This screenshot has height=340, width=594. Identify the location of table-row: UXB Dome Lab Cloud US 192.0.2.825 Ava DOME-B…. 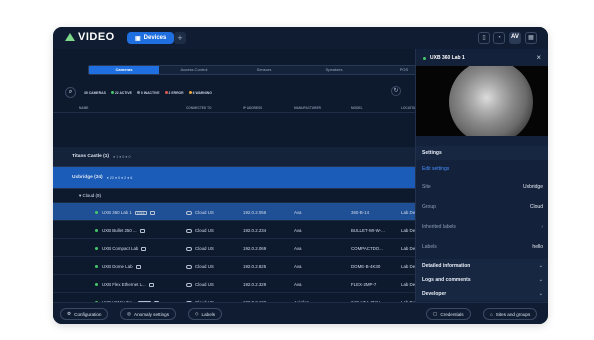
(234, 266).